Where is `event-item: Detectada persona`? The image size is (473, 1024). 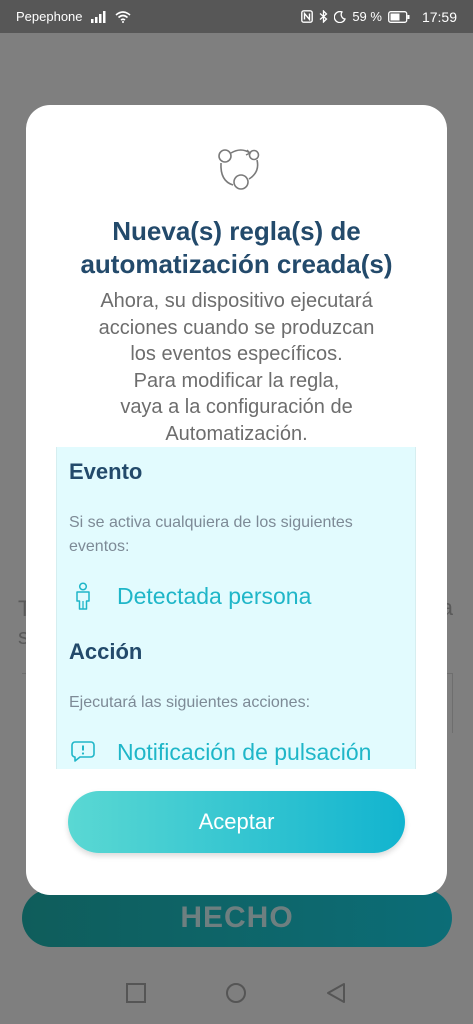 event-item: Detectada persona is located at coordinates (190, 596).